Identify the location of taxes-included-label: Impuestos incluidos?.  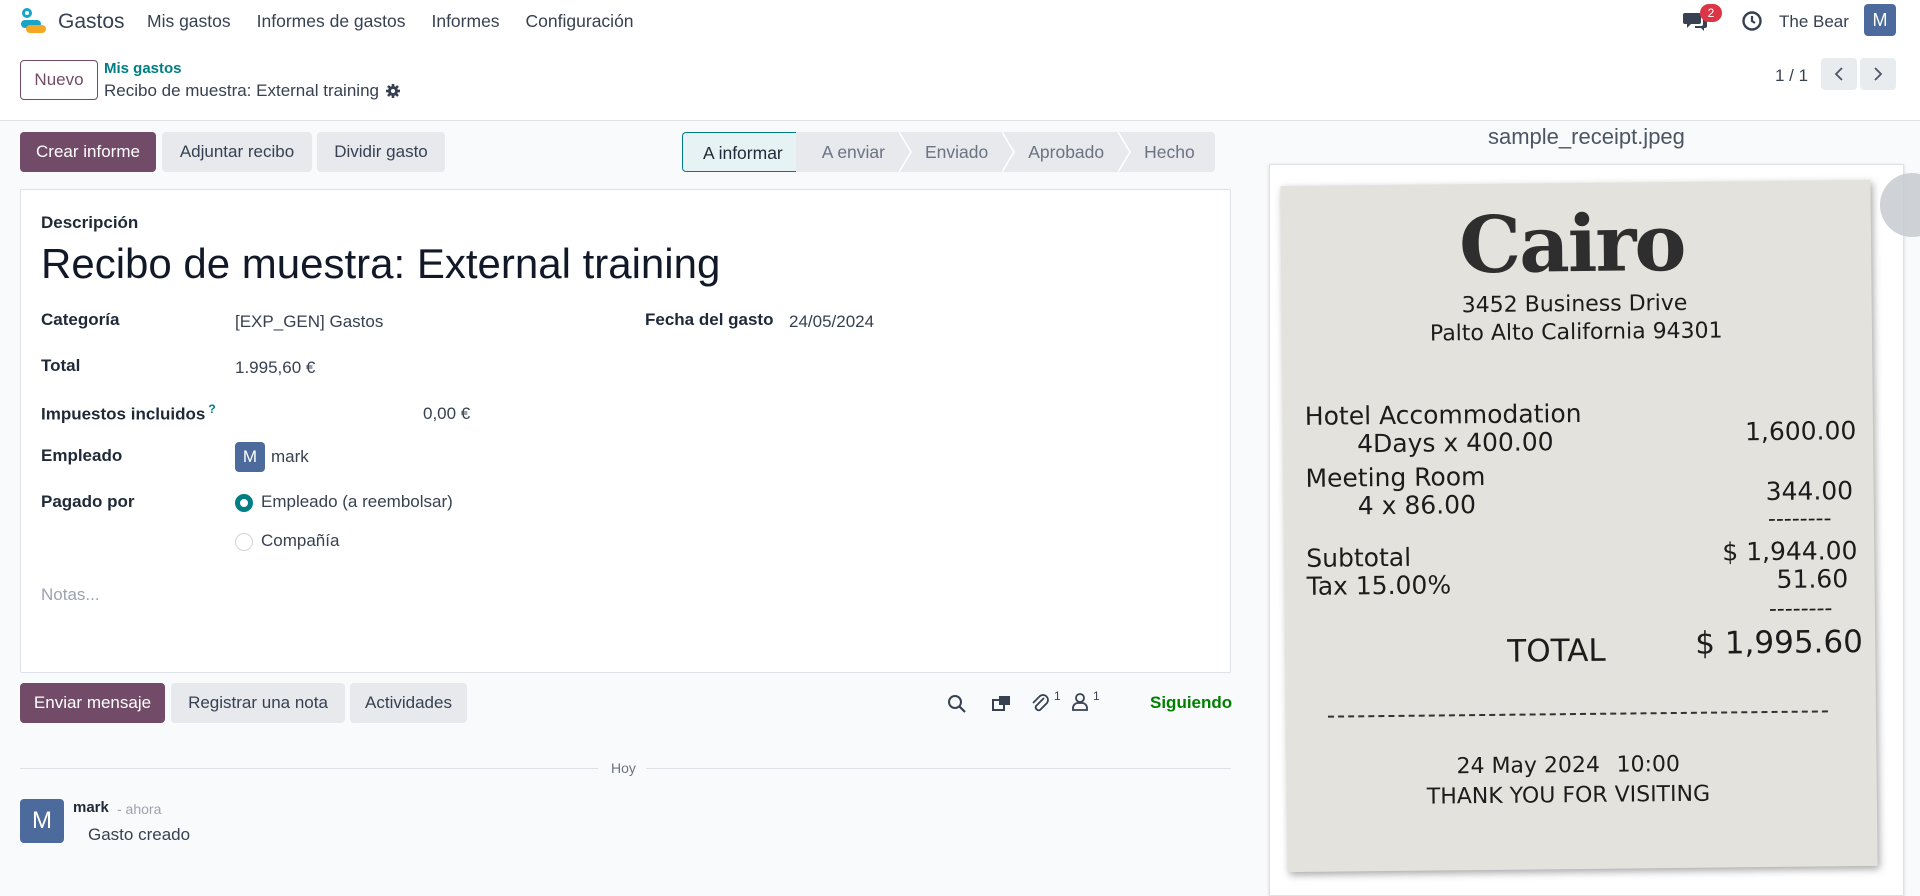
(128, 413).